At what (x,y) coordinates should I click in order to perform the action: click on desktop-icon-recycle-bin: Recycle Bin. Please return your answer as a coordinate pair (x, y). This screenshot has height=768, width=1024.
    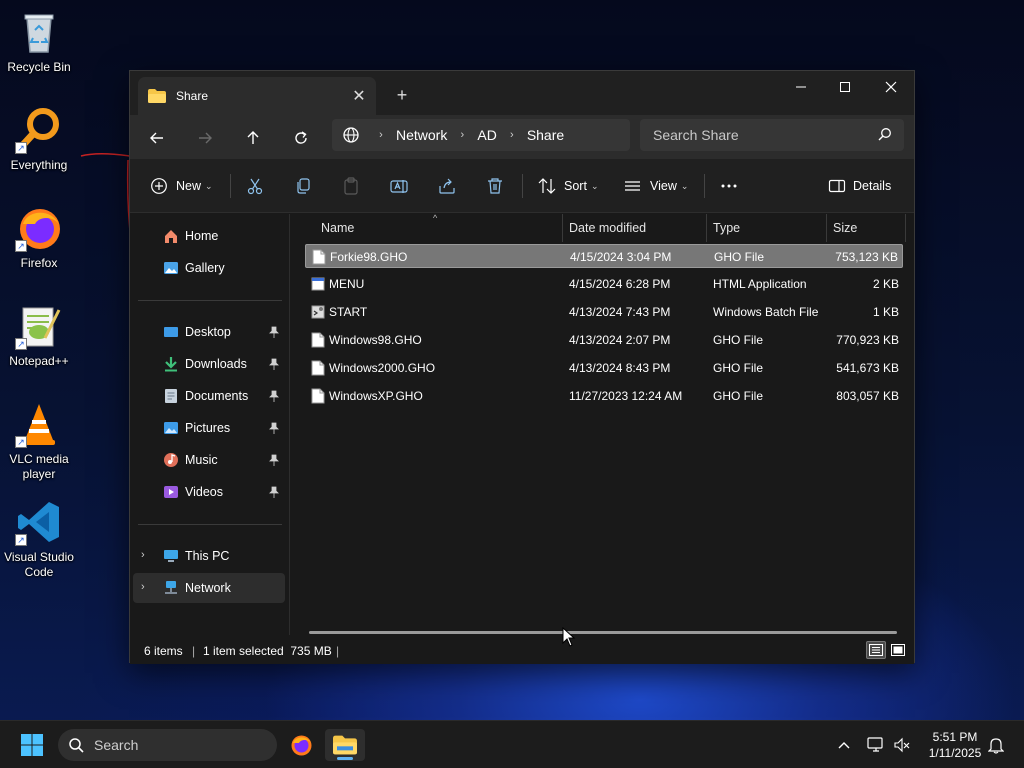
    Looking at the image, I should click on (39, 41).